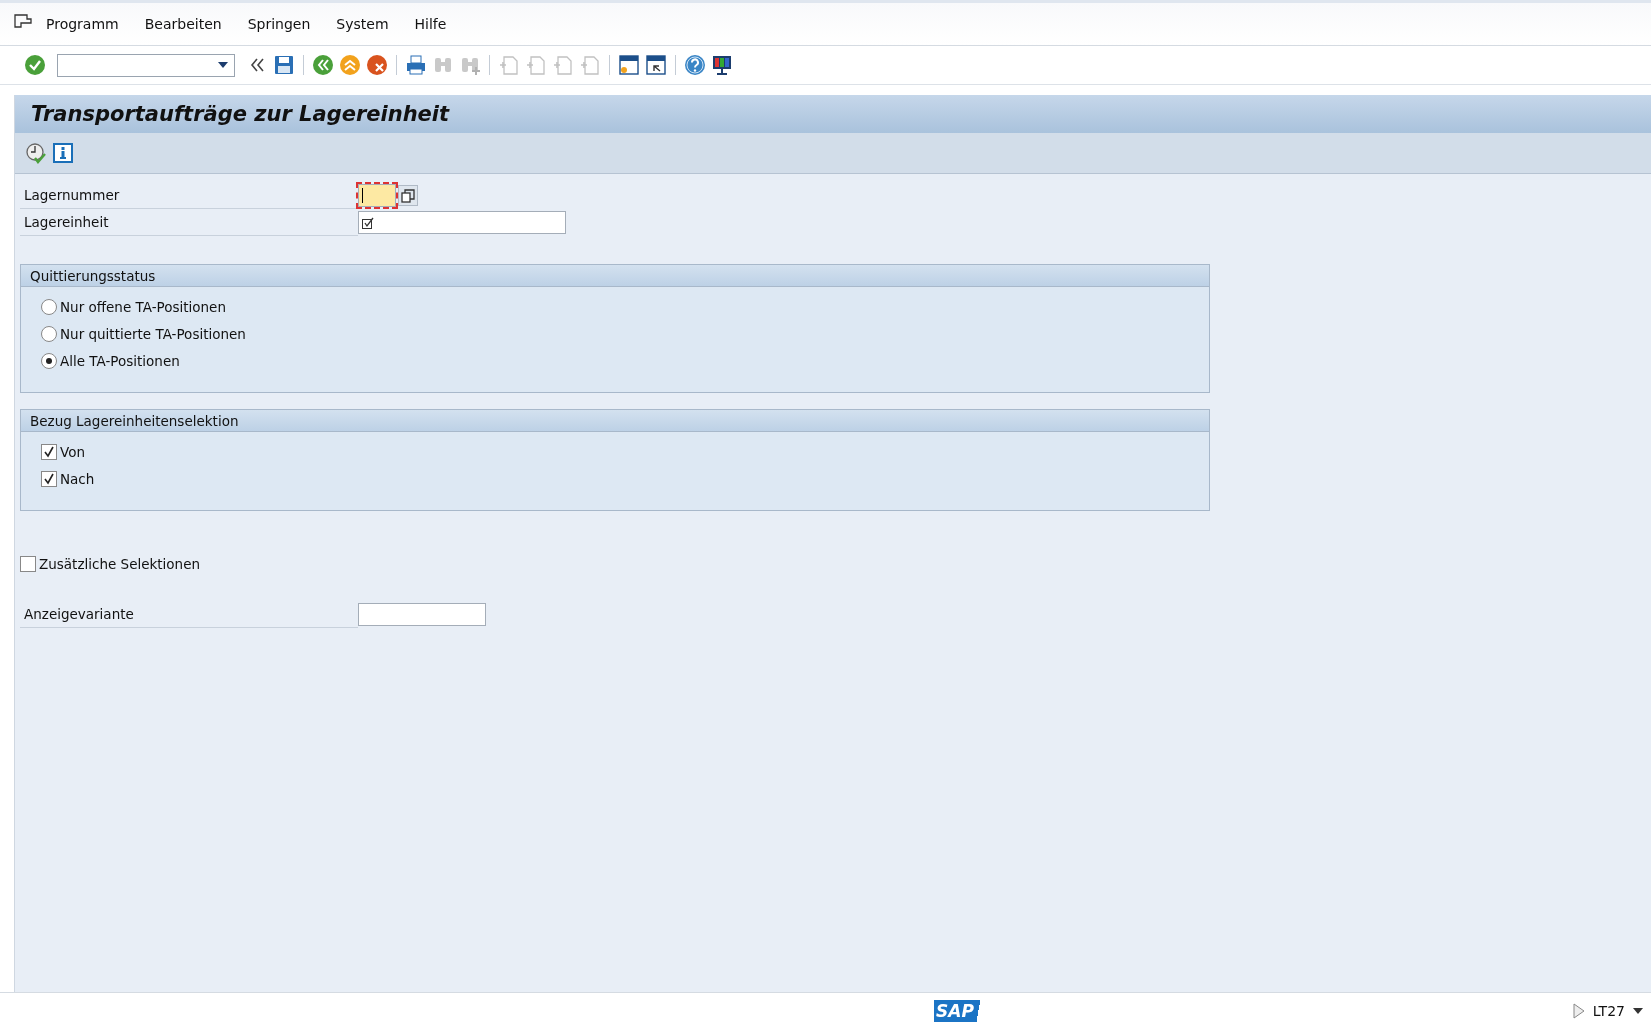 This screenshot has width=1651, height=1029. What do you see at coordinates (36, 153) in the screenshot?
I see `clock-check-icon` at bounding box center [36, 153].